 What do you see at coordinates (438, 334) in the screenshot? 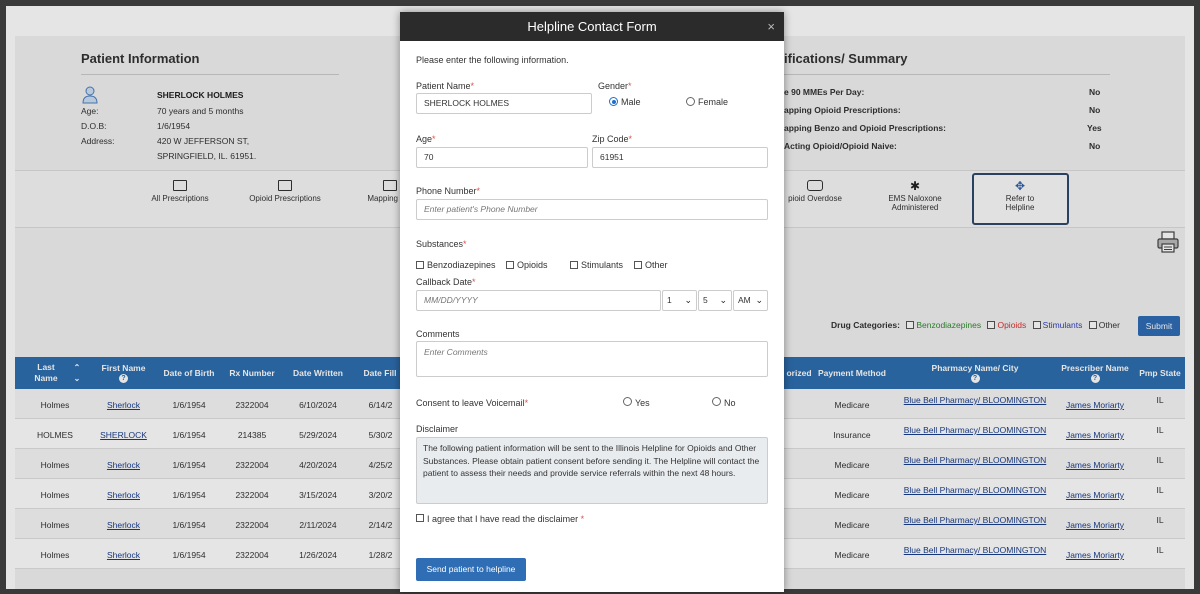
I see `comments-label: Comments` at bounding box center [438, 334].